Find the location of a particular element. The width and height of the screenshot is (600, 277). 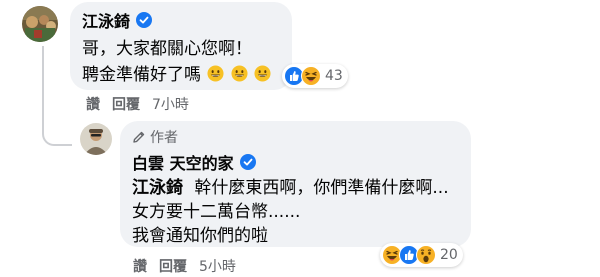

comment-author: 白雲 天空的家 is located at coordinates (183, 162).